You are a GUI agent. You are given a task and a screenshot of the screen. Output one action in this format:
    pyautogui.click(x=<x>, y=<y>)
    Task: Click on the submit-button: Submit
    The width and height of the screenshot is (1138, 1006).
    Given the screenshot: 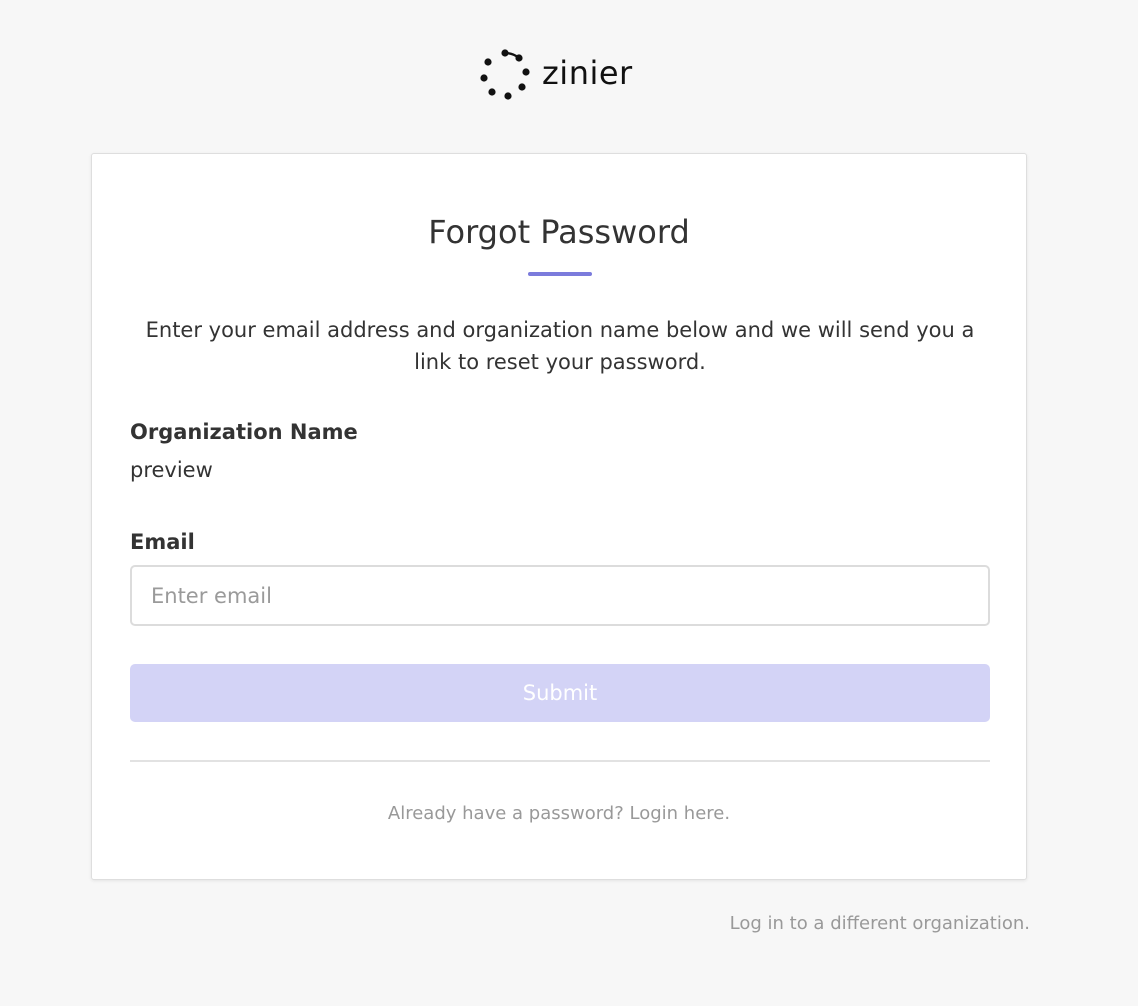 What is the action you would take?
    pyautogui.click(x=560, y=693)
    